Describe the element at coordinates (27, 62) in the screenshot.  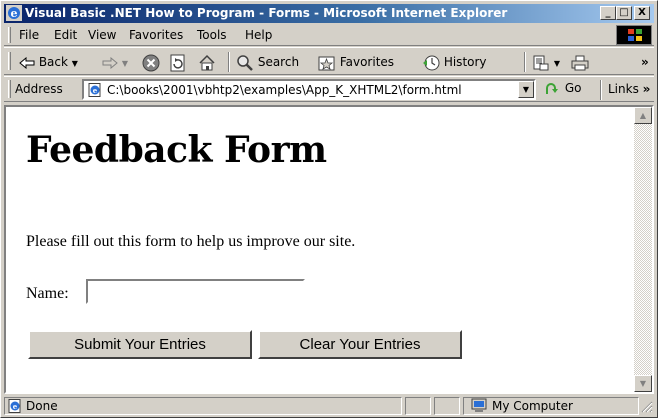
I see `back-arrow-icon` at that location.